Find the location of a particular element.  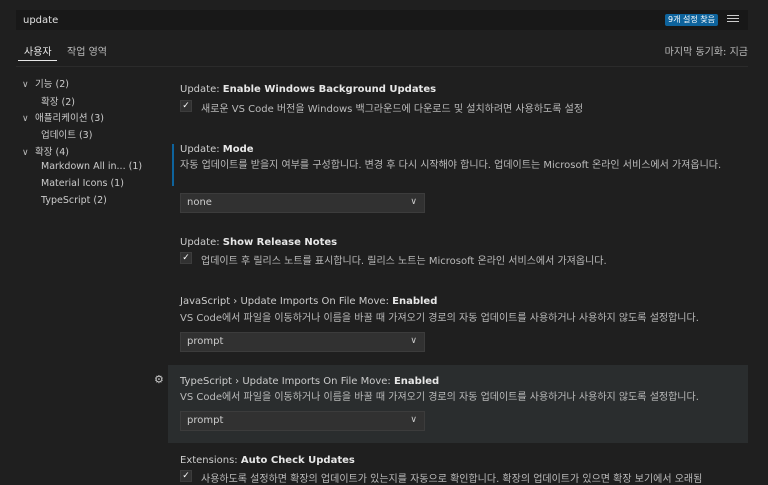

search-input is located at coordinates (333, 20).